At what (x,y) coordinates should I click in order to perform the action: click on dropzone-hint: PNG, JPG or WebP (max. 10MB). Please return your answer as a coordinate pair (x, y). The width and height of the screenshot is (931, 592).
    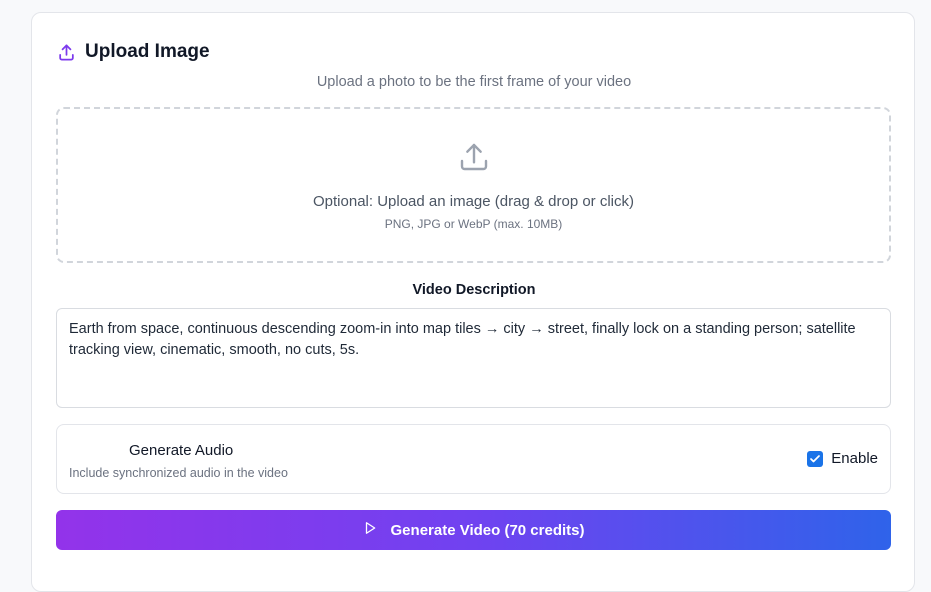
    Looking at the image, I should click on (473, 224).